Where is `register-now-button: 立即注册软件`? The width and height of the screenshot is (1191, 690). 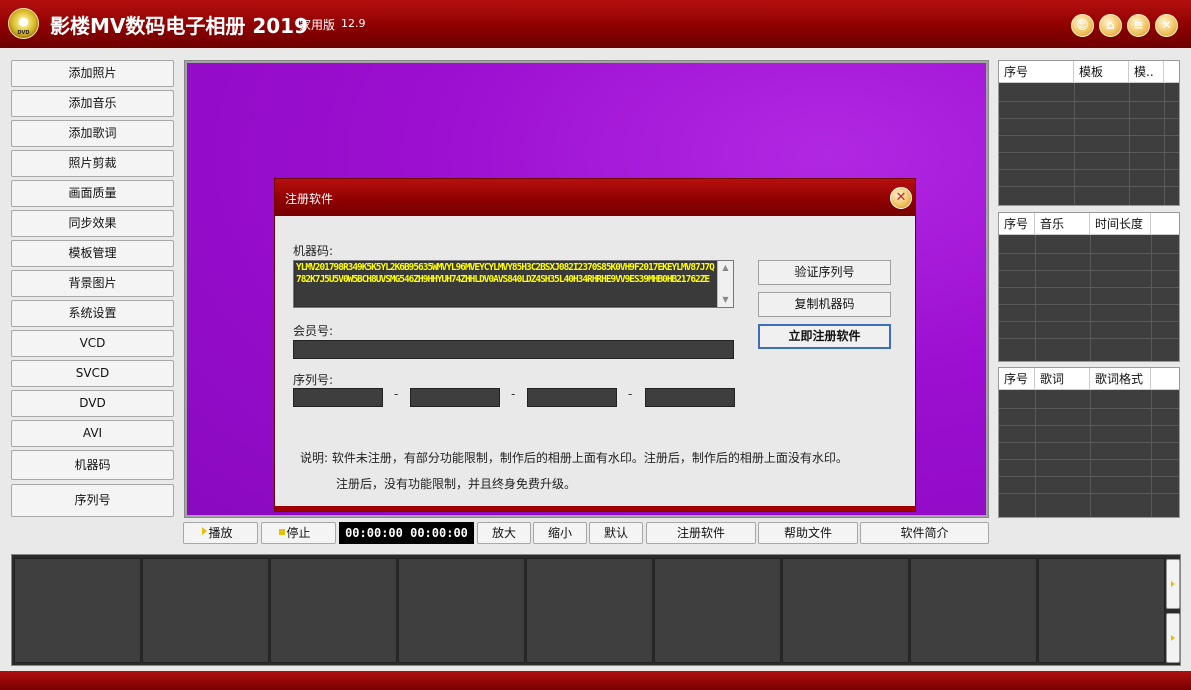
register-now-button: 立即注册软件 is located at coordinates (824, 336).